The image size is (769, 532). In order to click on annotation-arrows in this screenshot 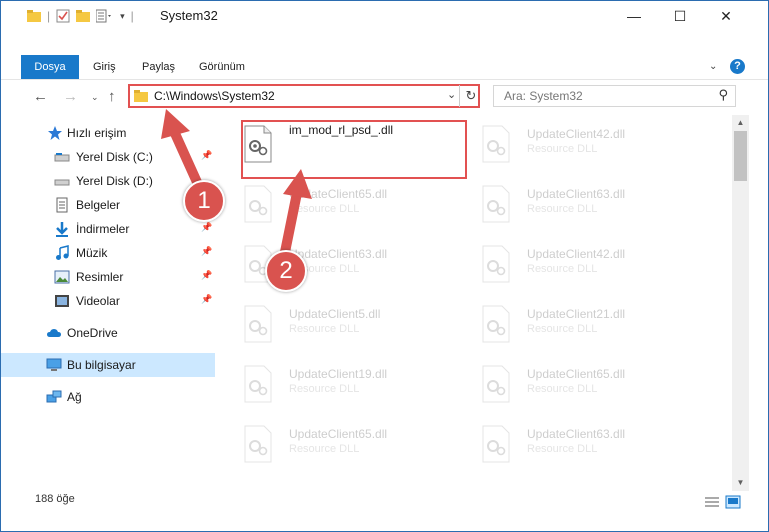, I will do `click(236, 185)`.